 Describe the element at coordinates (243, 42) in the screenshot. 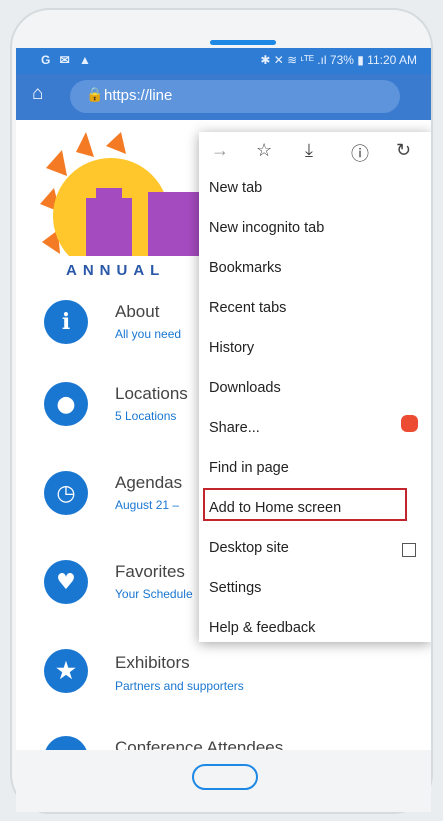

I see `speaker` at that location.